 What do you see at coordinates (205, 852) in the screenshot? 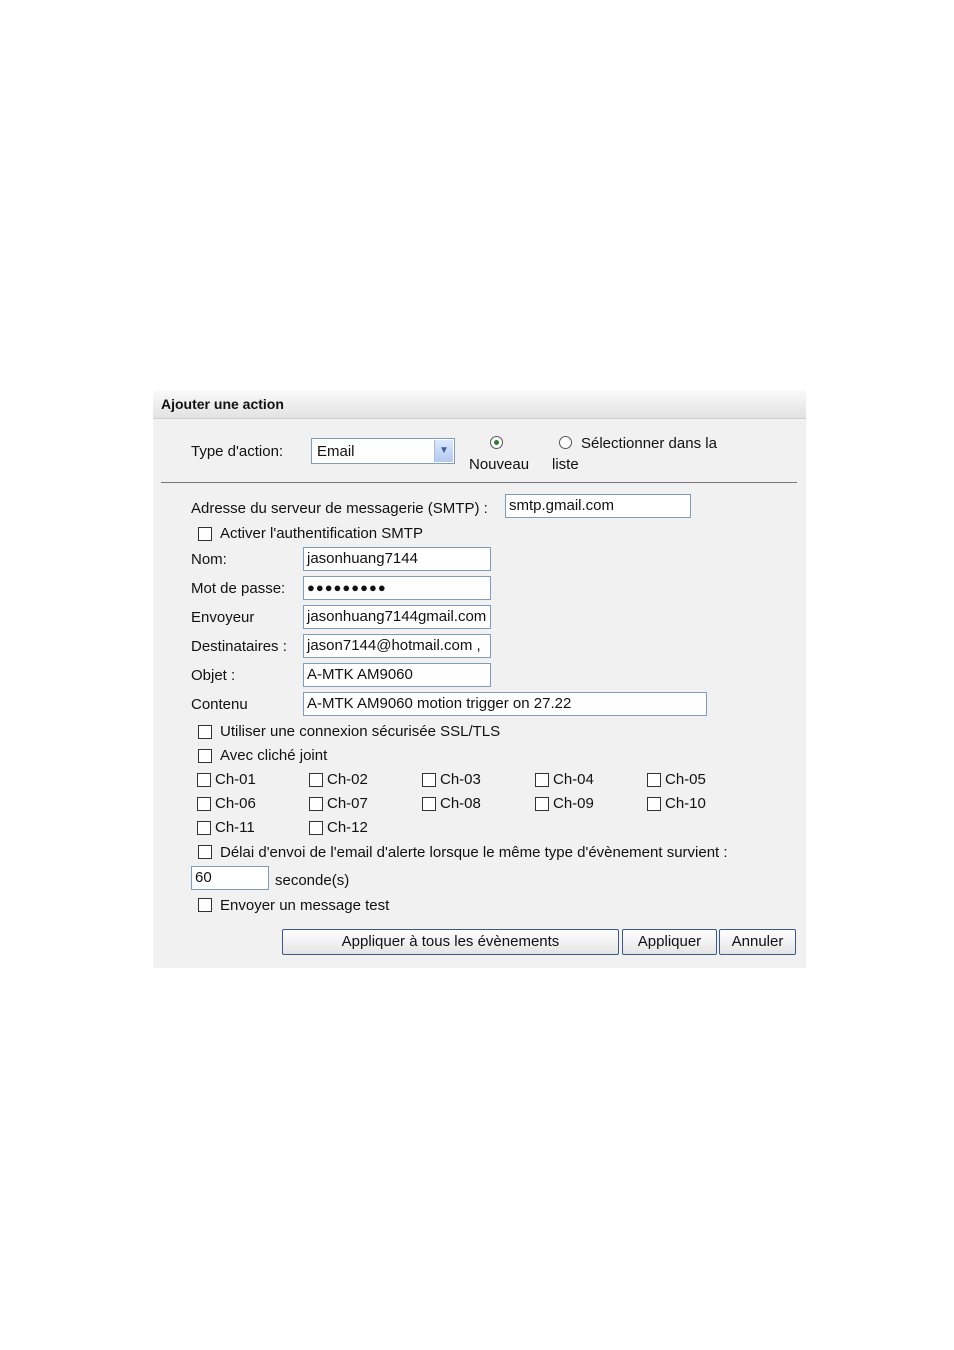
I see `delay-checkbox` at bounding box center [205, 852].